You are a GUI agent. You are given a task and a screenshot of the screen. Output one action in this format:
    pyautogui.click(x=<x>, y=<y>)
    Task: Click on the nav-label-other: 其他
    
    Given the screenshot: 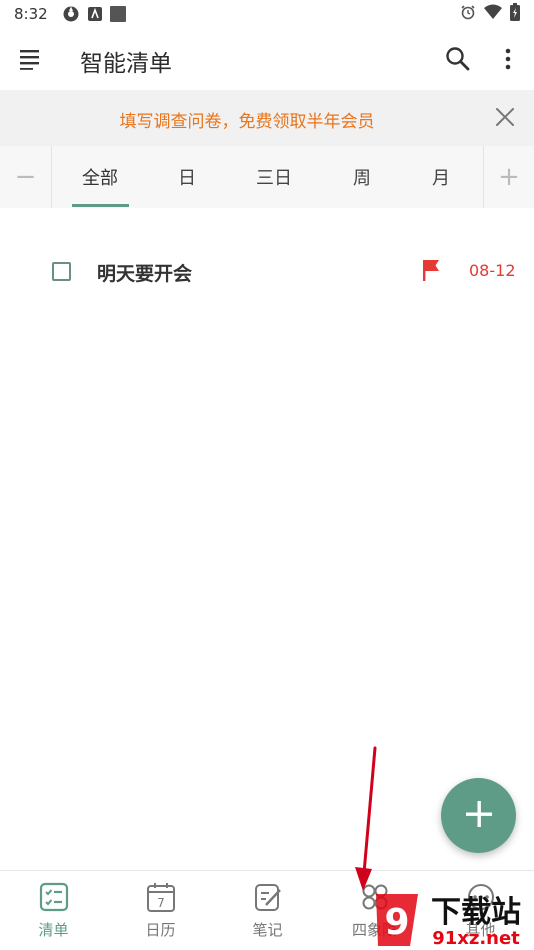 What is the action you would take?
    pyautogui.click(x=480, y=930)
    